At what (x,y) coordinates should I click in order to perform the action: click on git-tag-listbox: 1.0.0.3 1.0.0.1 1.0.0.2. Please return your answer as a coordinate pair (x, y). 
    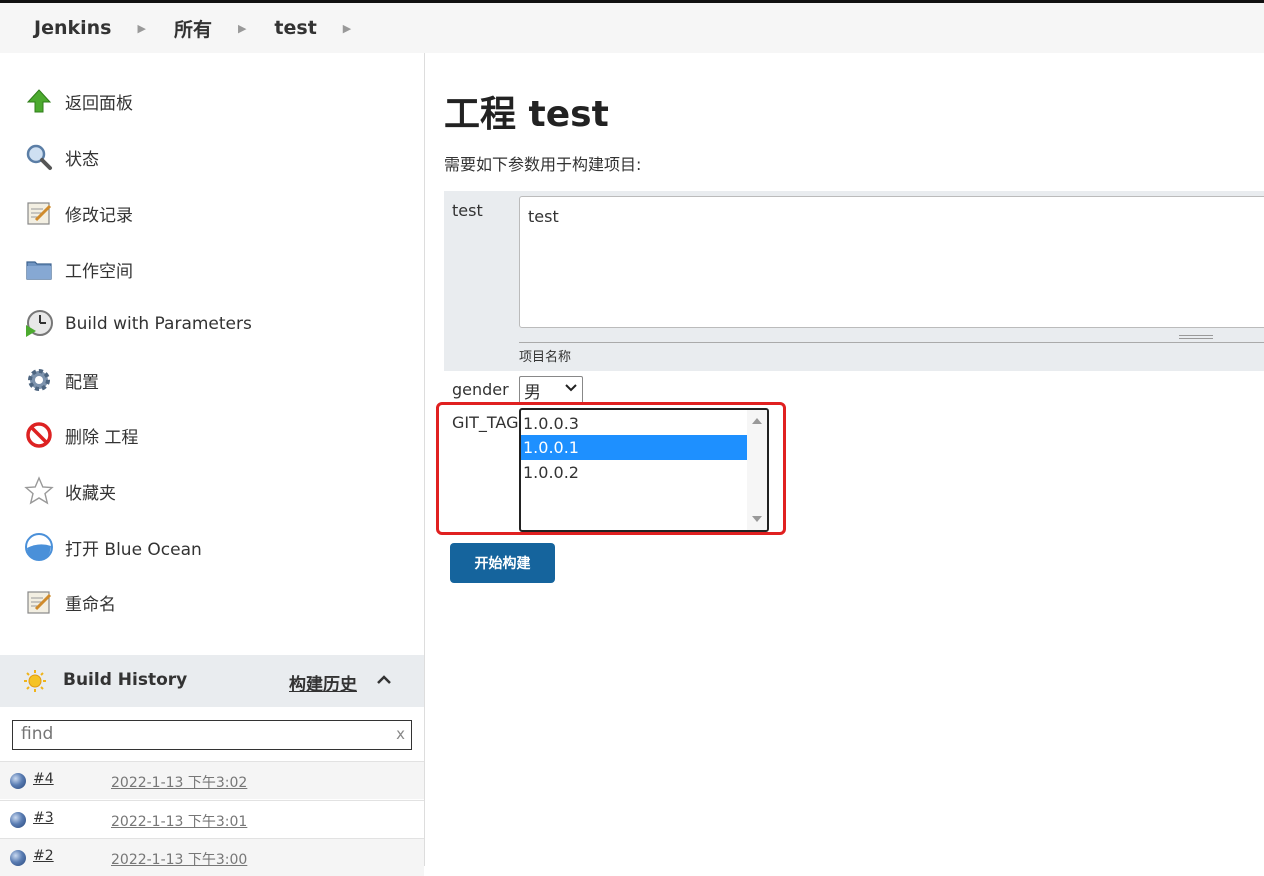
    Looking at the image, I should click on (644, 470).